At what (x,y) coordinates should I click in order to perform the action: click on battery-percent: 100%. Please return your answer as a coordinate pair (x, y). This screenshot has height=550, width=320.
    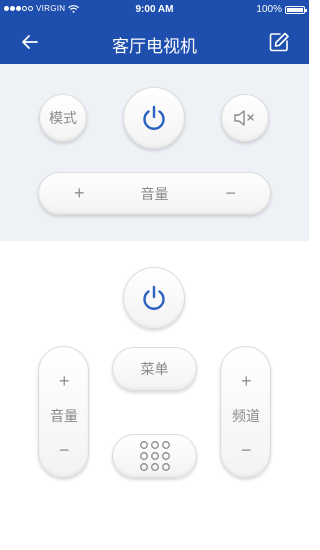
    Looking at the image, I should click on (269, 9).